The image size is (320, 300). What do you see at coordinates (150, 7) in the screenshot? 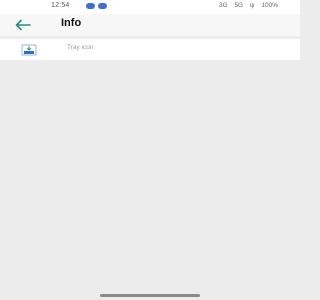
I see `status-bar: 12:54 3G 5G ψ 100%` at bounding box center [150, 7].